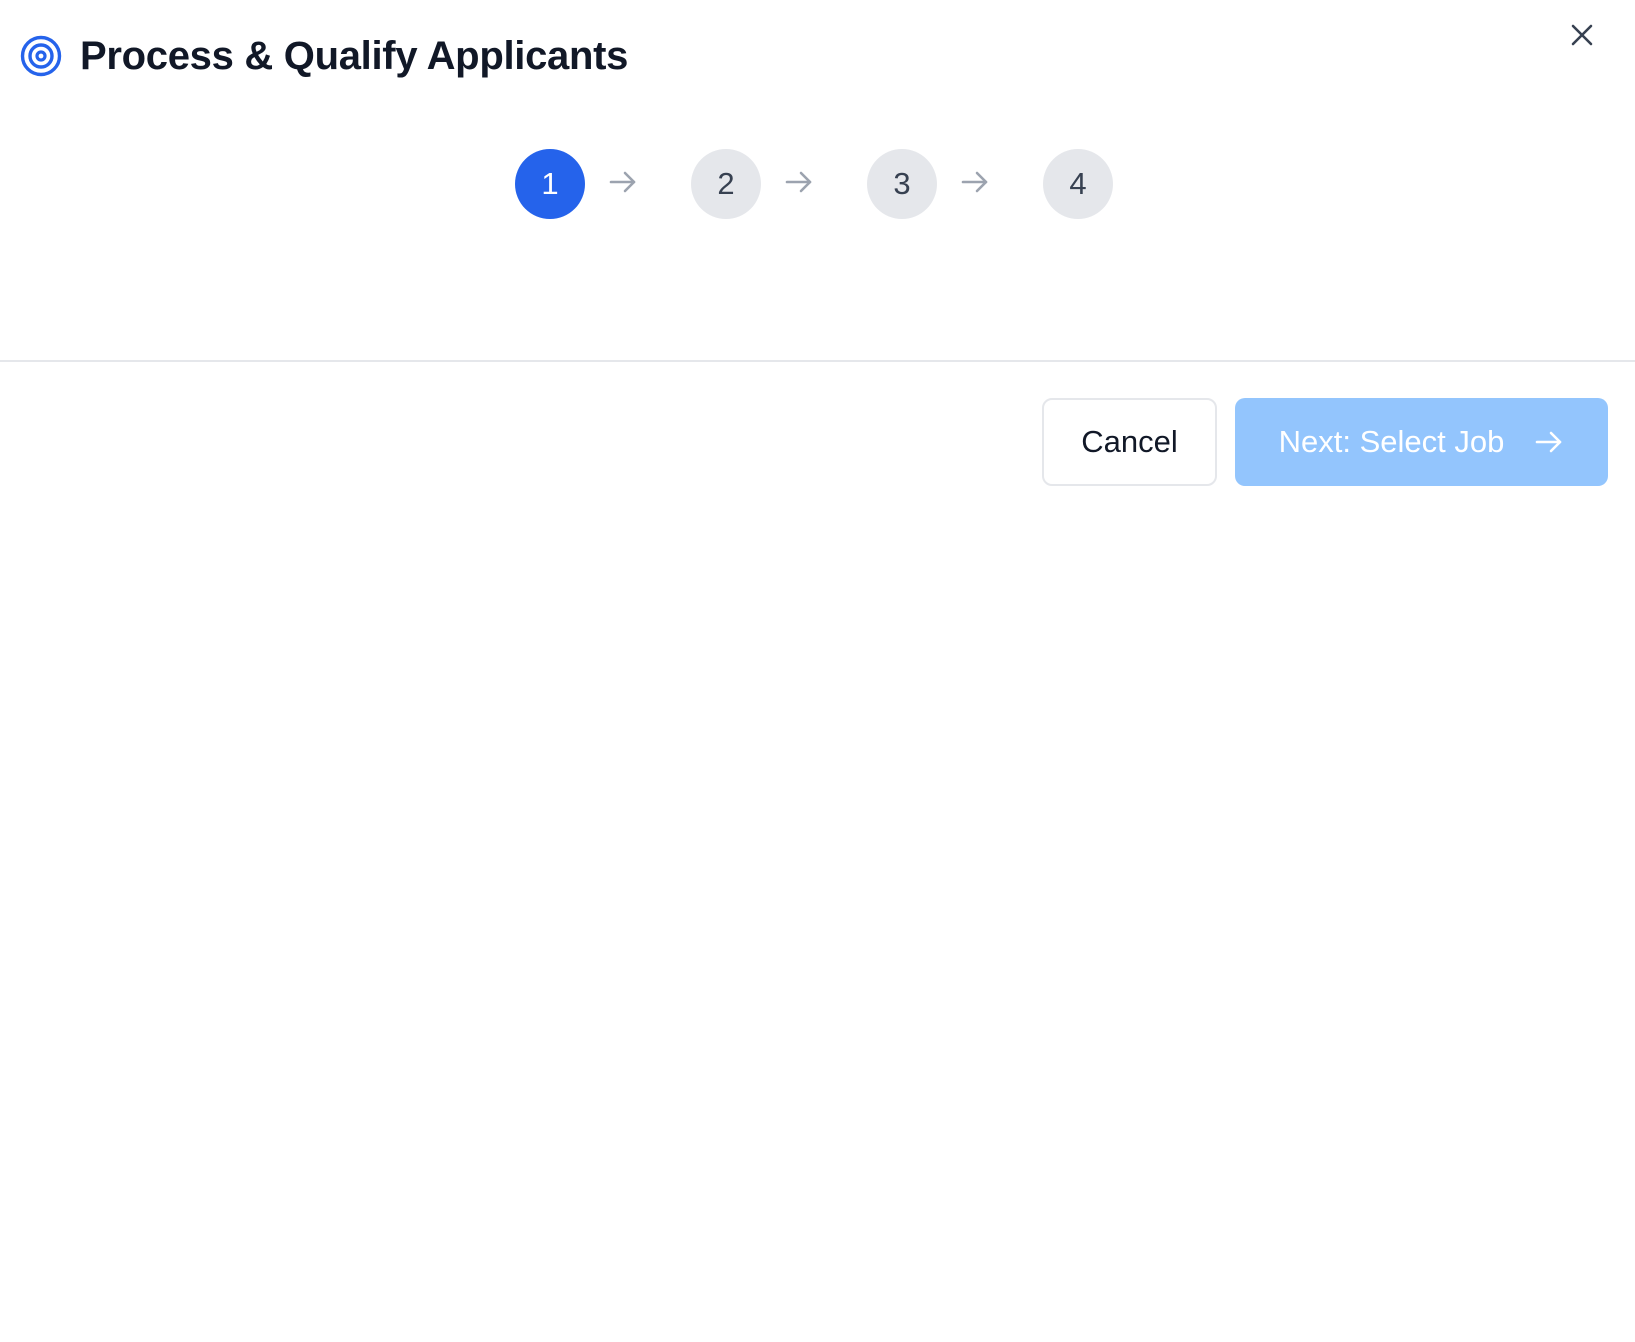 This screenshot has width=1635, height=1342. Describe the element at coordinates (1391, 441) in the screenshot. I see `next-button-label: Next: Select Job` at that location.